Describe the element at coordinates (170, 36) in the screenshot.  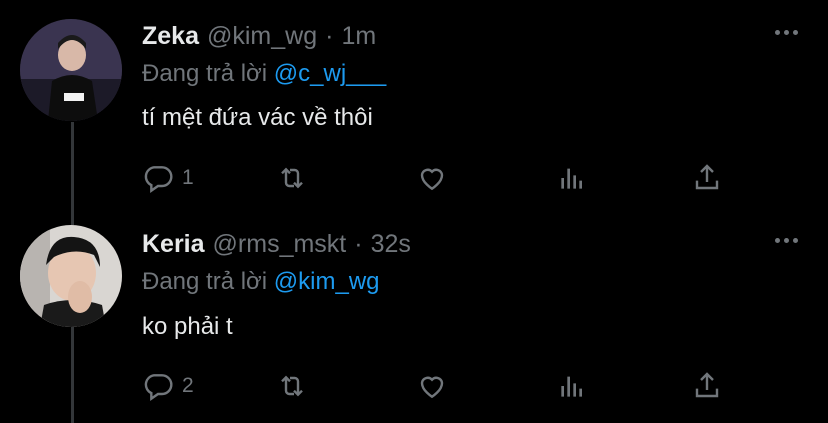
I see `display-name: Zeka` at that location.